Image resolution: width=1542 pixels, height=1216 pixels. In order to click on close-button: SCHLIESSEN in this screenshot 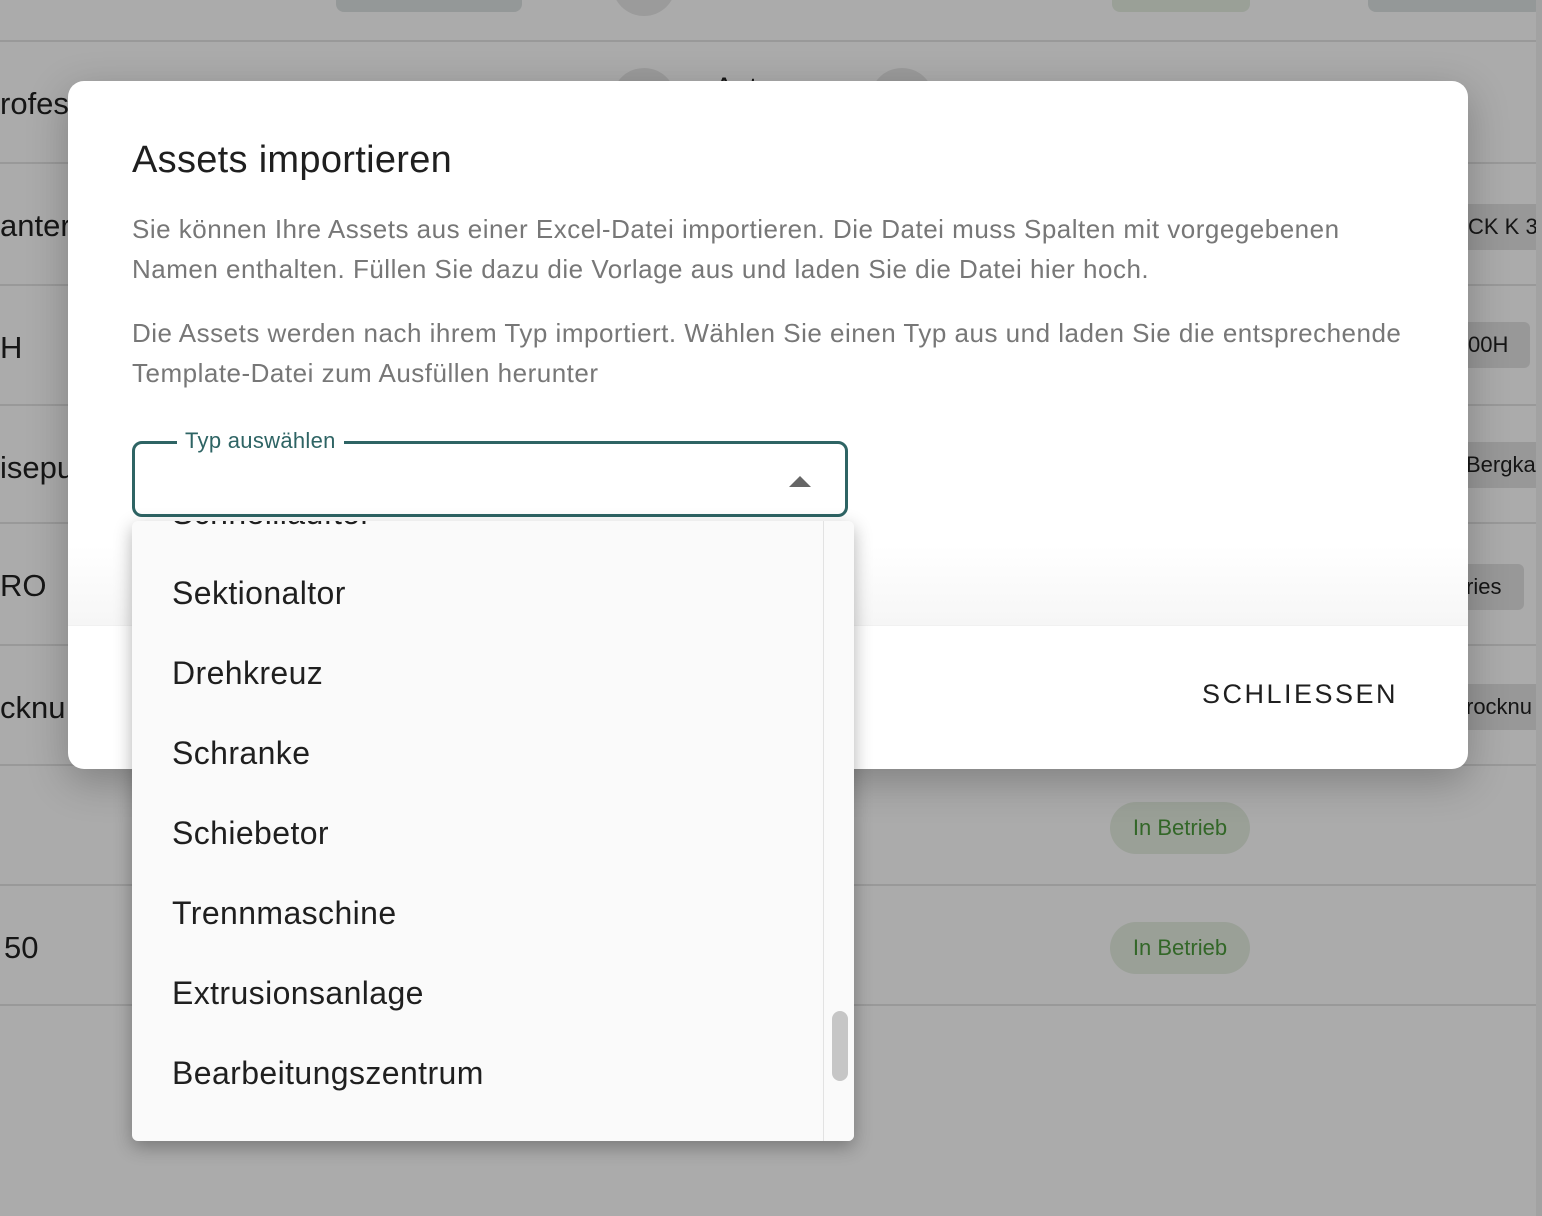, I will do `click(1300, 694)`.